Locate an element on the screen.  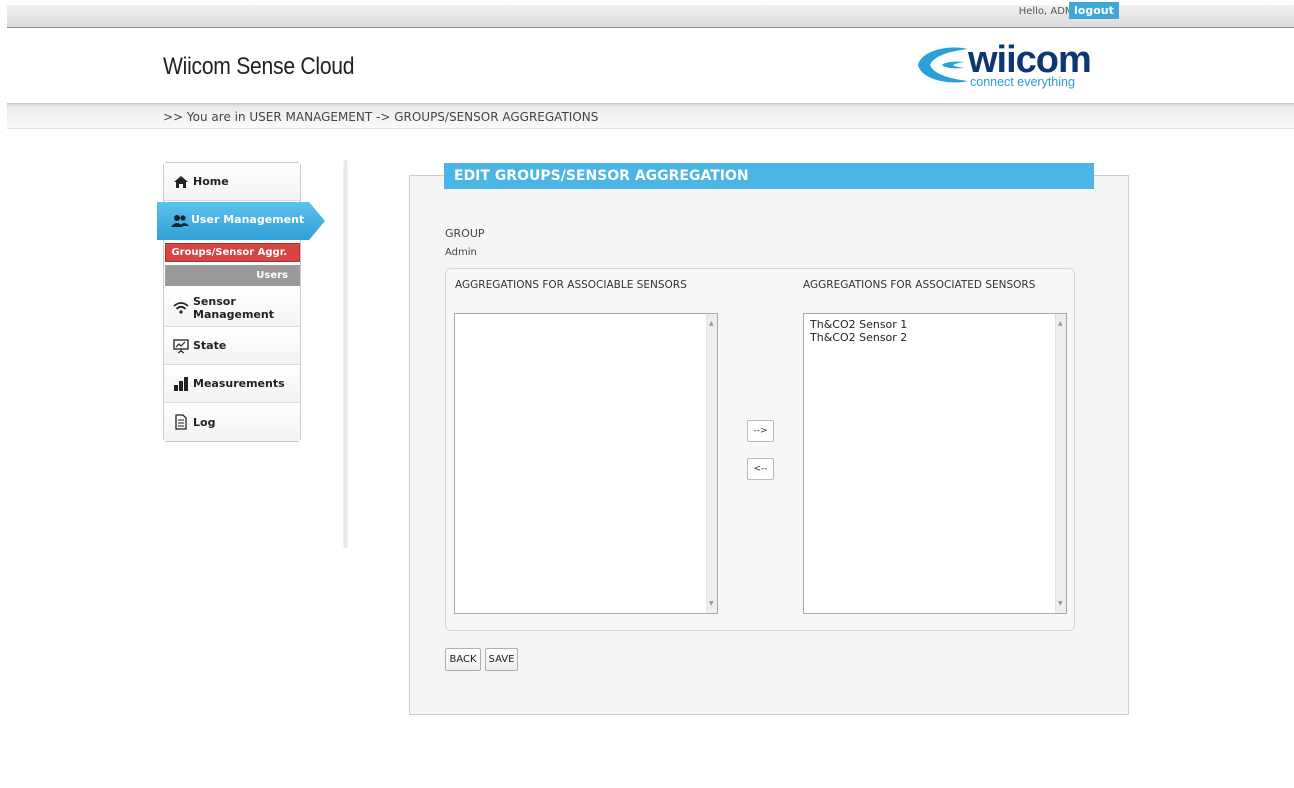
logo-tagline: connect everything is located at coordinates (1022, 82).